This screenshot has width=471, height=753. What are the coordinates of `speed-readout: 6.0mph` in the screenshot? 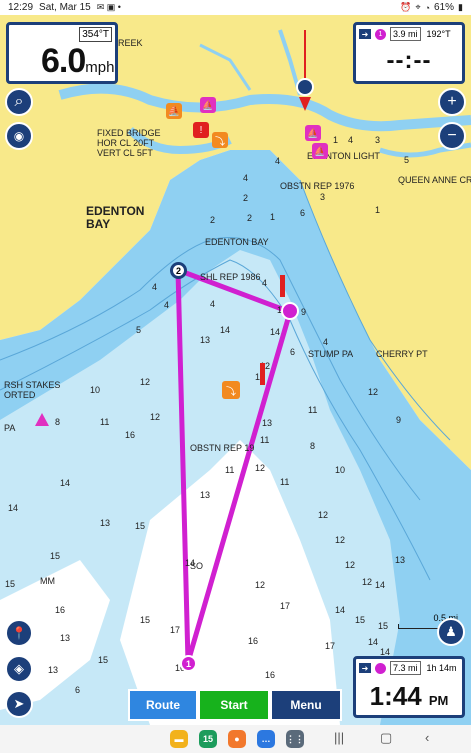 It's located at (77, 64).